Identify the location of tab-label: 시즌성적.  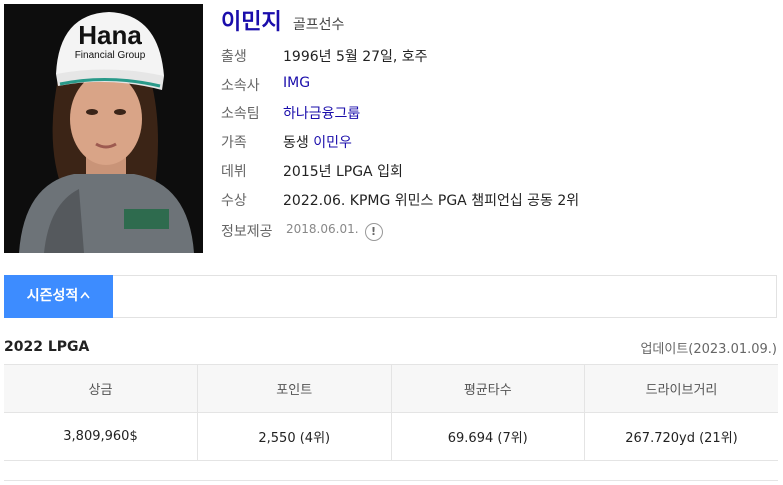
(52, 296).